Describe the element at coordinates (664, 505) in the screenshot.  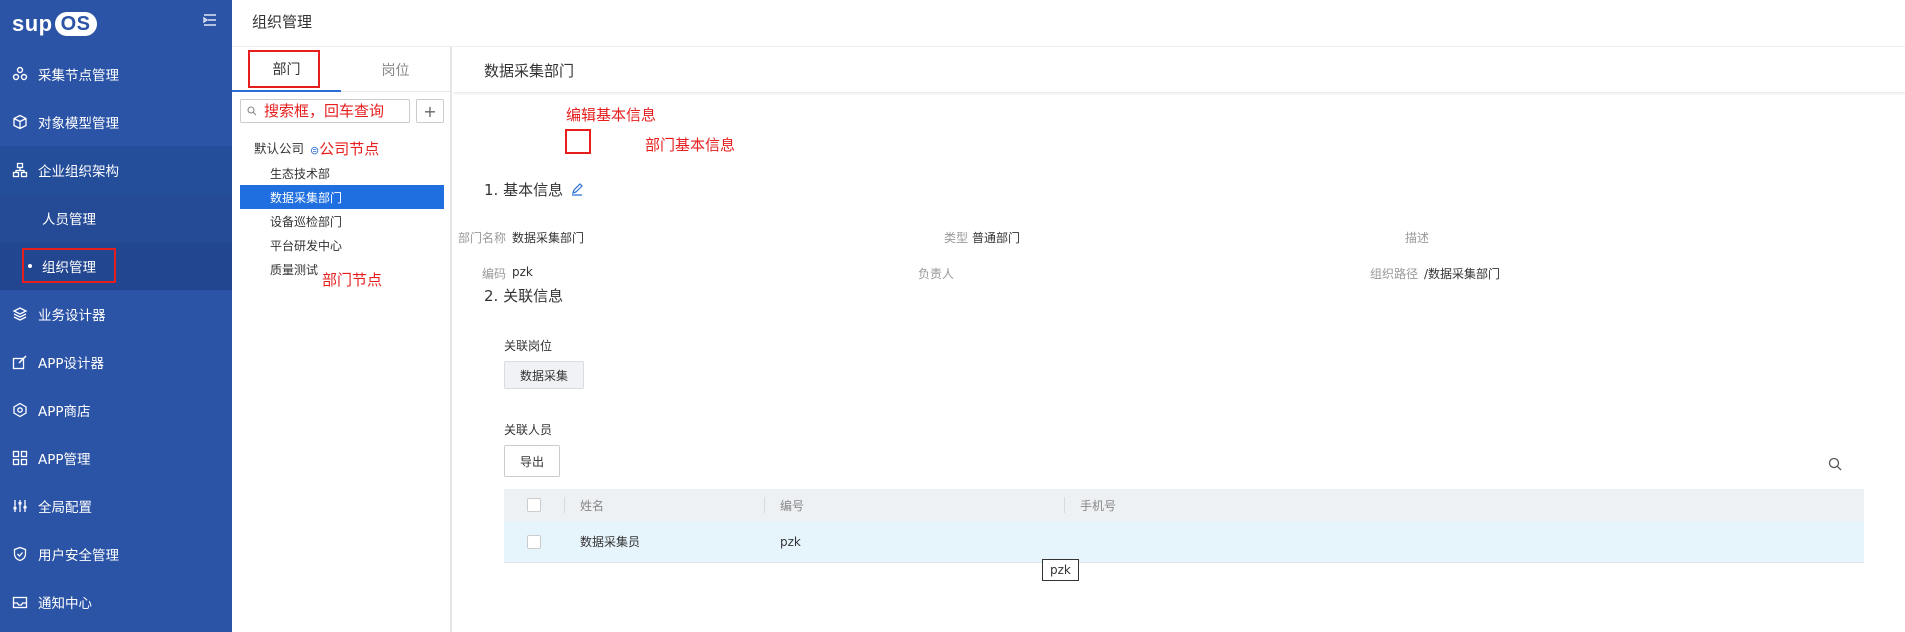
I see `header-name: 姓名` at that location.